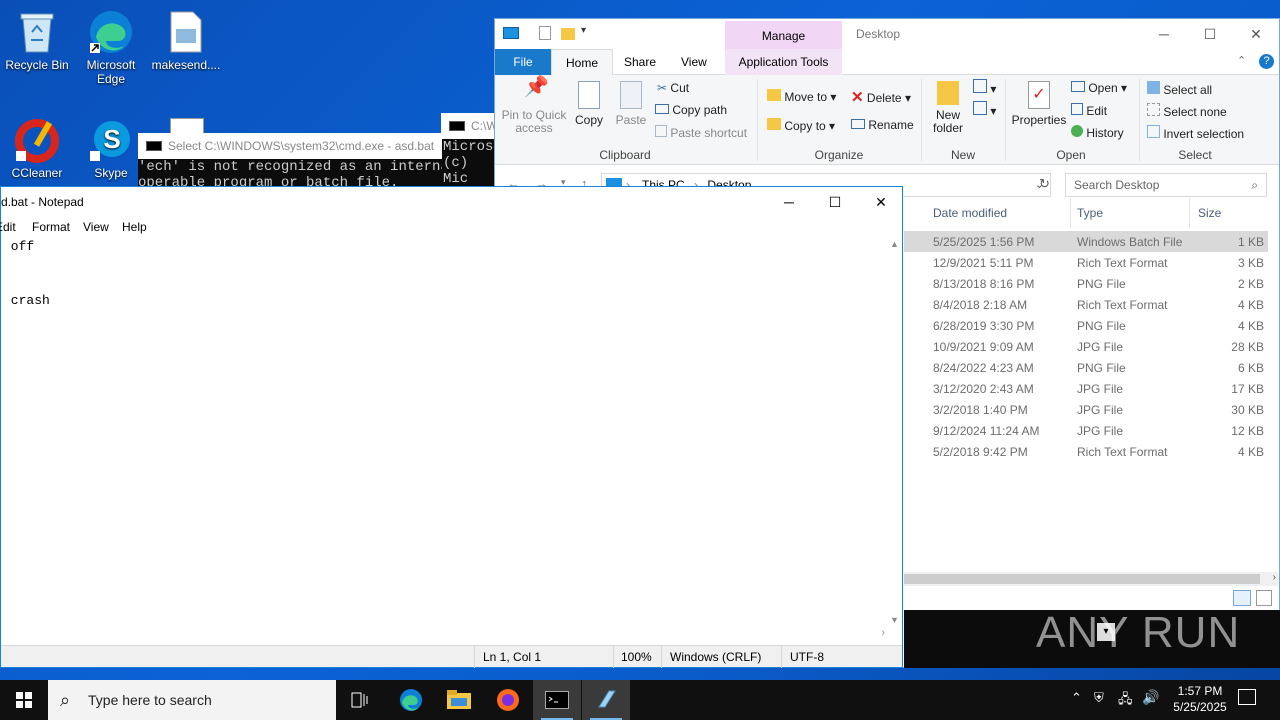 This screenshot has height=720, width=1280. I want to click on scroll-up-icon: ▲, so click(894, 244).